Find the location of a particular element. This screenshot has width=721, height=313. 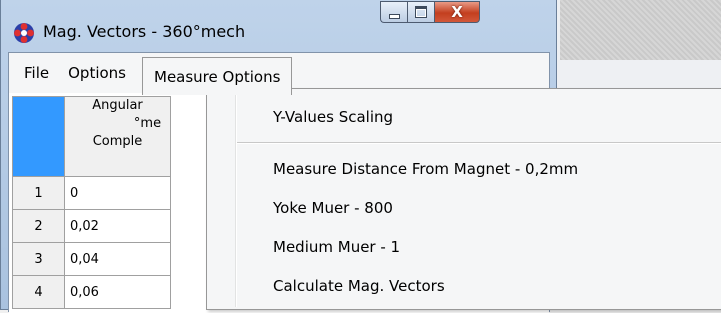

close-button: X is located at coordinates (457, 12).